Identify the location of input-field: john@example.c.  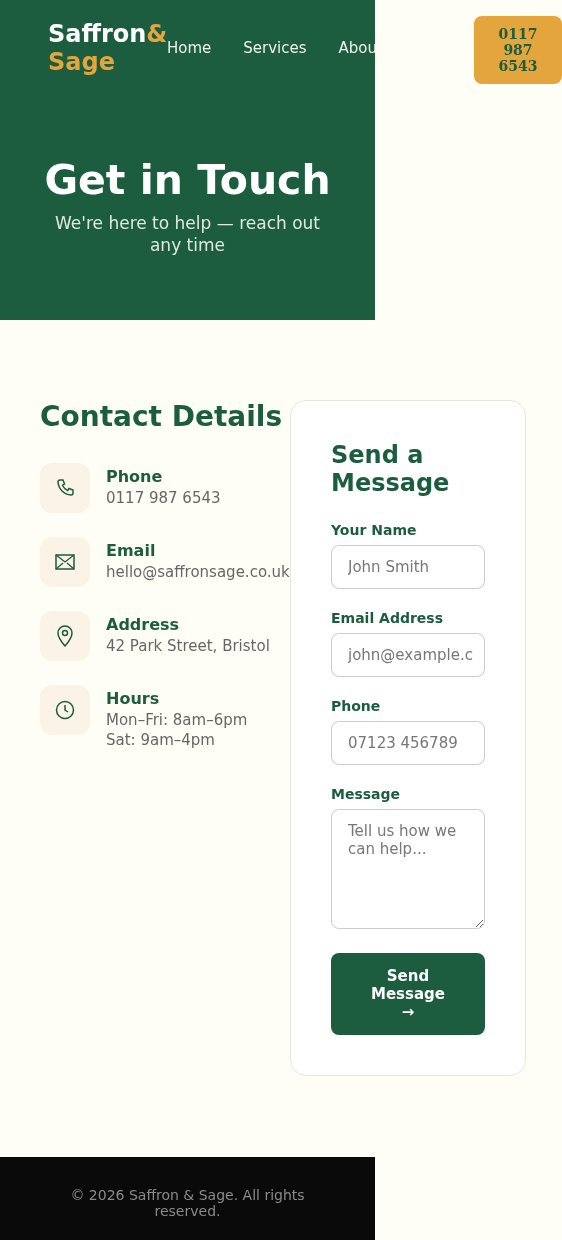
(408, 655).